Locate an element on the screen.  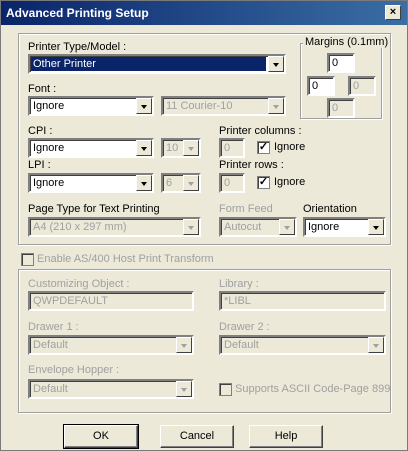
library-input: *LIBL is located at coordinates (302, 301).